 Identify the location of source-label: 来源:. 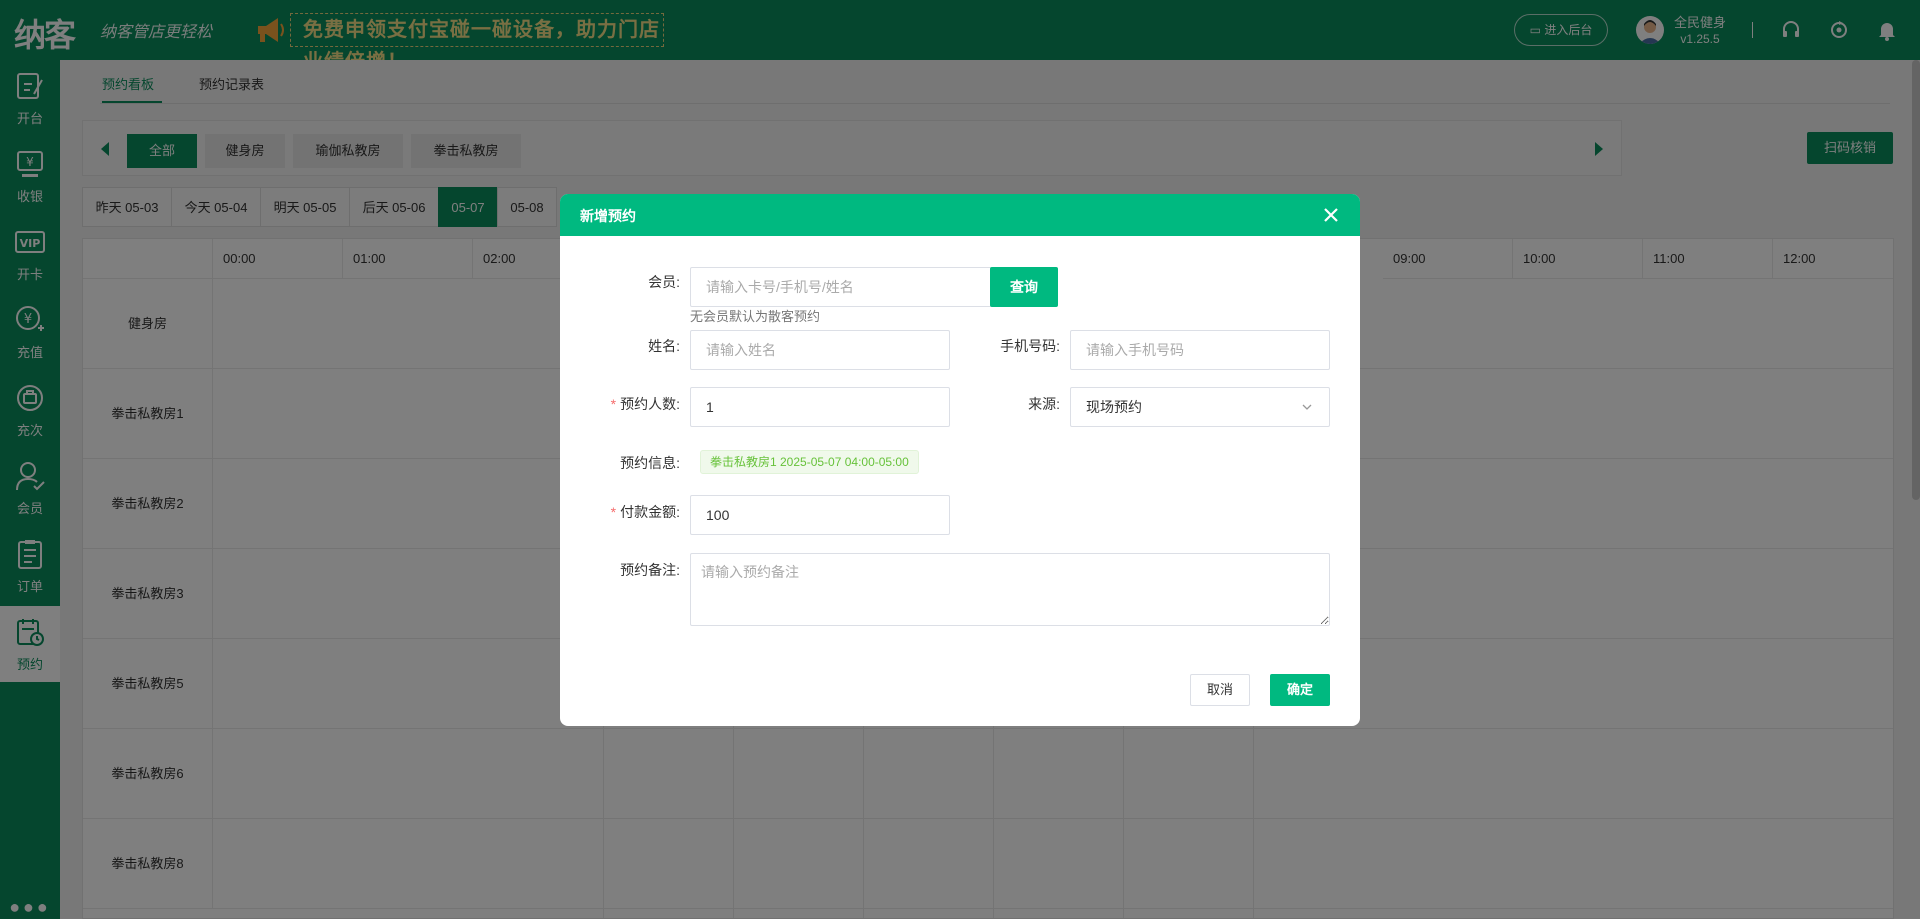
(1044, 404).